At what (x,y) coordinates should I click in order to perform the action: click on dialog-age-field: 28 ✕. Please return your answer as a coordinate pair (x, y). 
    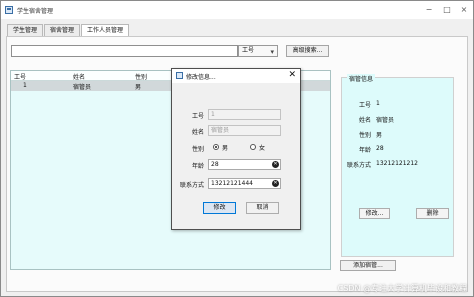
    Looking at the image, I should click on (244, 164).